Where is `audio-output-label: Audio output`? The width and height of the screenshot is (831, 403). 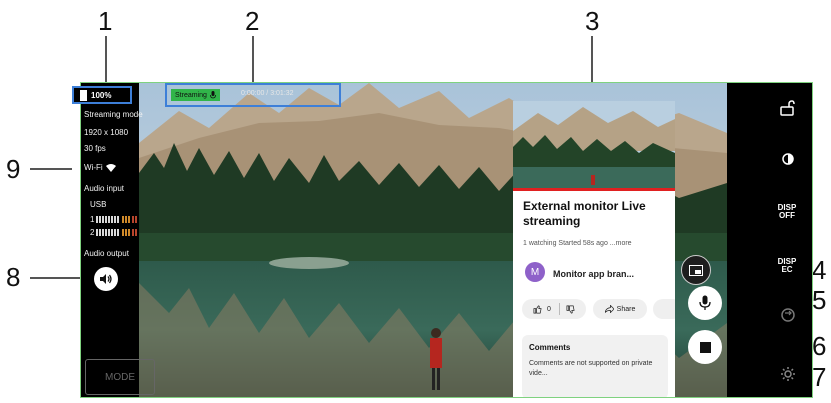
audio-output-label: Audio output is located at coordinates (106, 253).